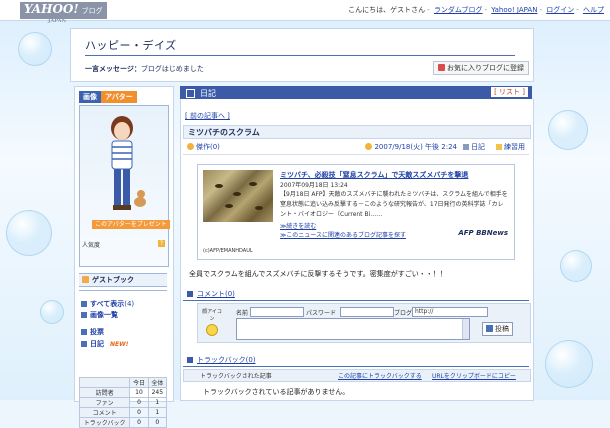 This screenshot has height=428, width=610. What do you see at coordinates (474, 375) in the screenshot?
I see `copy-url-link: URLをクリップボードにコピー` at bounding box center [474, 375].